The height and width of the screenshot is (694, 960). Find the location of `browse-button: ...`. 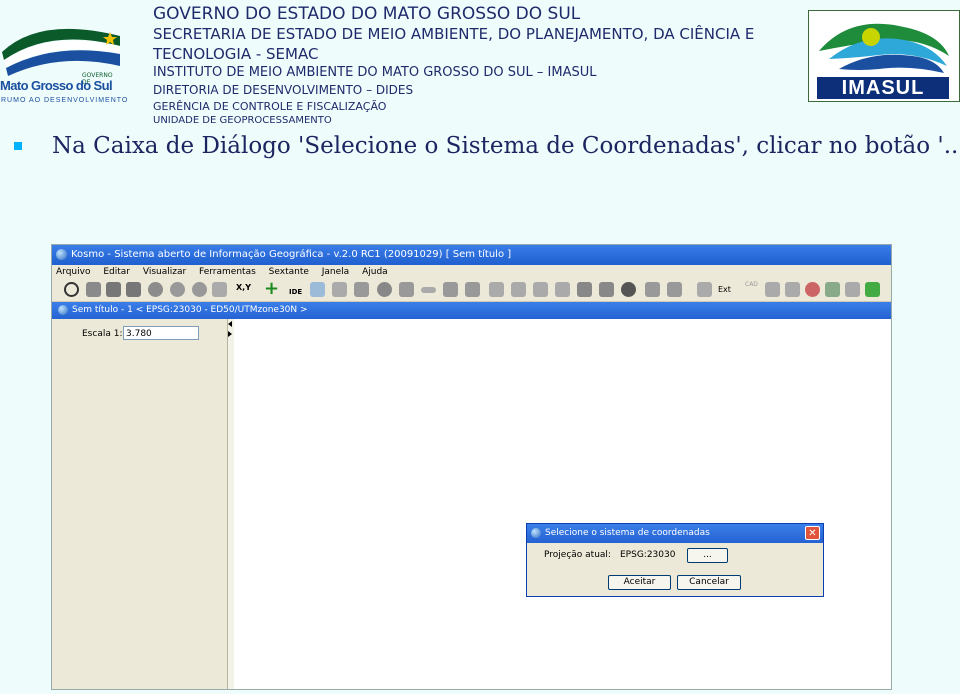

browse-button: ... is located at coordinates (707, 555).